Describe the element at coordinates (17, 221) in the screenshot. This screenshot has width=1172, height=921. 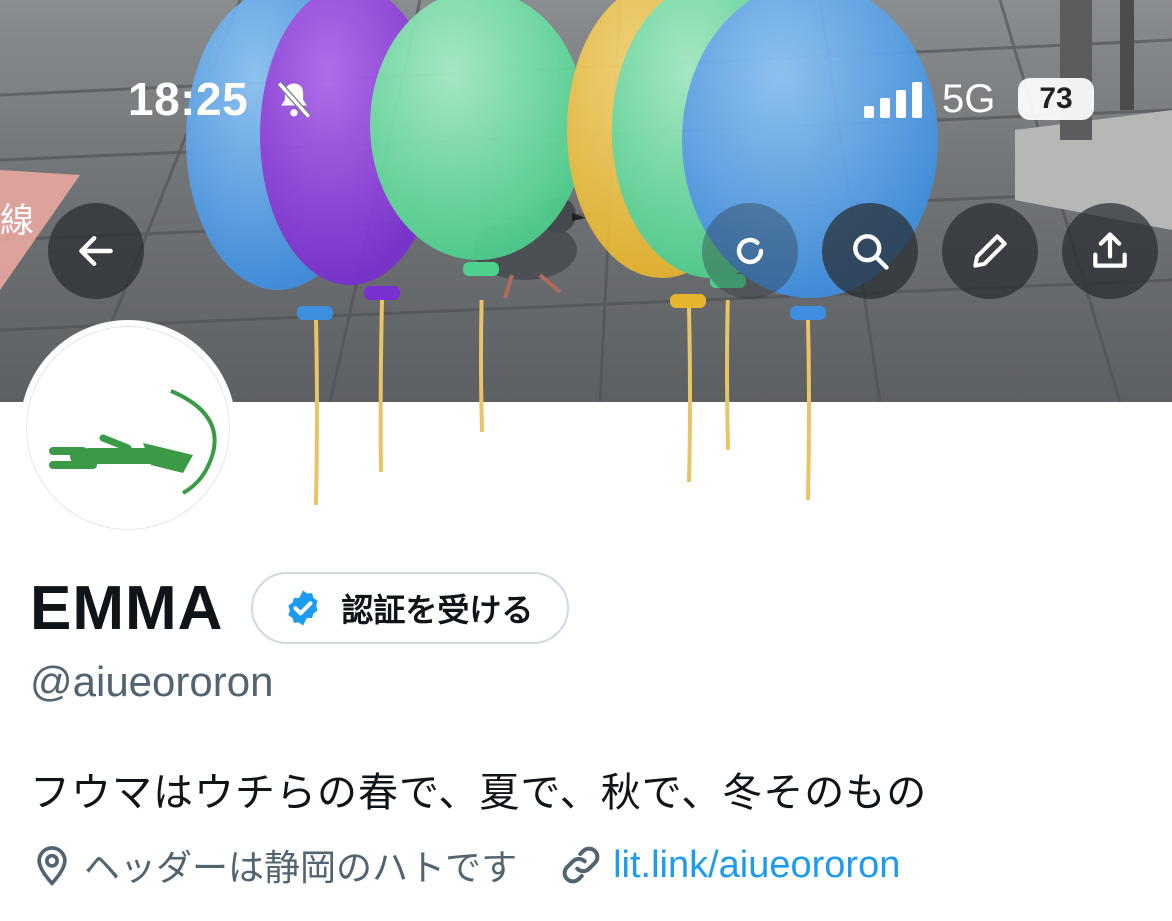
I see `svg-text: 線` at that location.